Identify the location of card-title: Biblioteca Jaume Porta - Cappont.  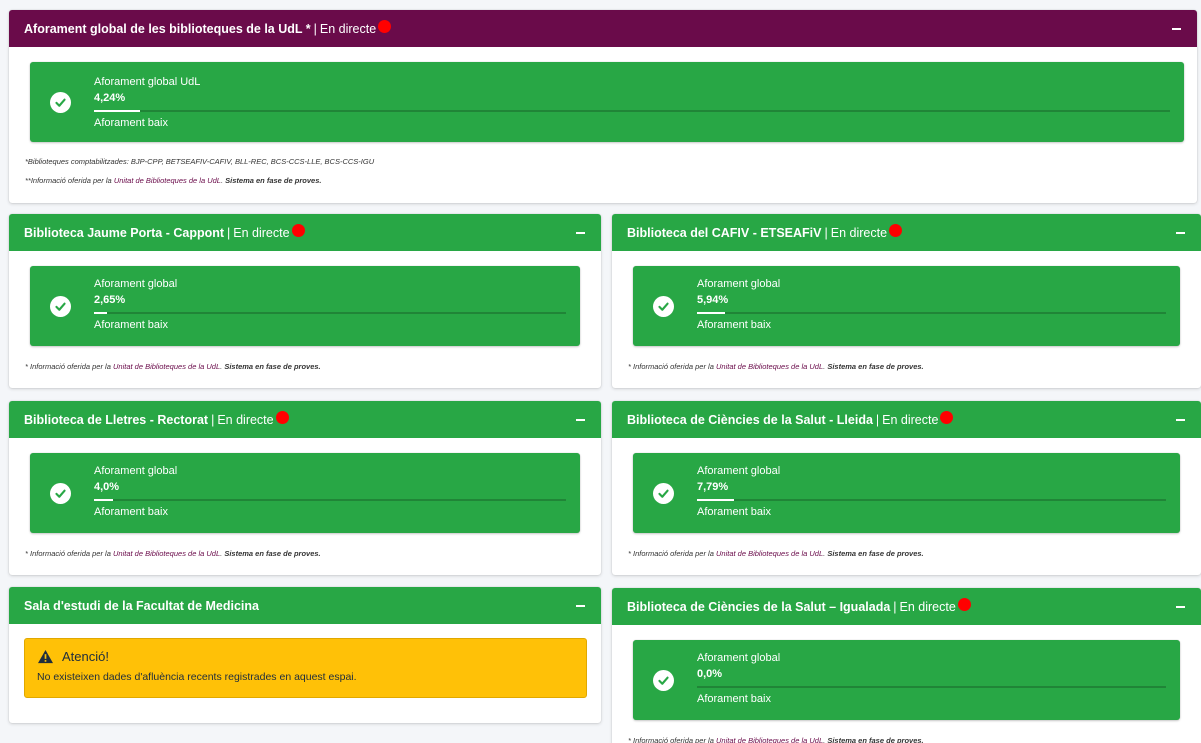
(124, 232).